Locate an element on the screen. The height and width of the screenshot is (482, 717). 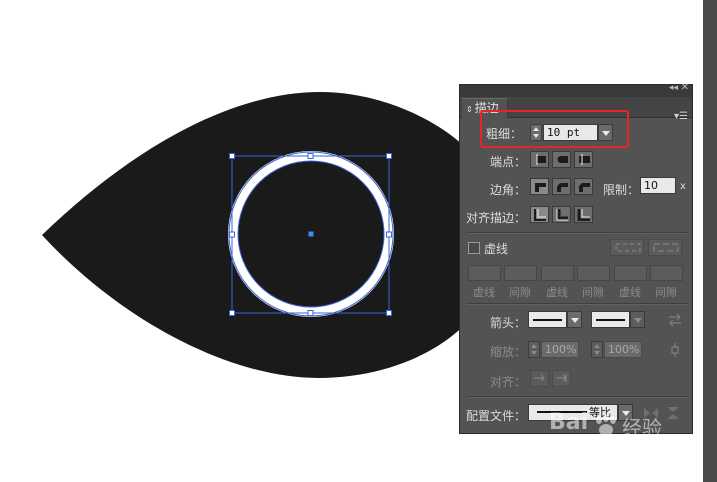
gap-1-input is located at coordinates (520, 273).